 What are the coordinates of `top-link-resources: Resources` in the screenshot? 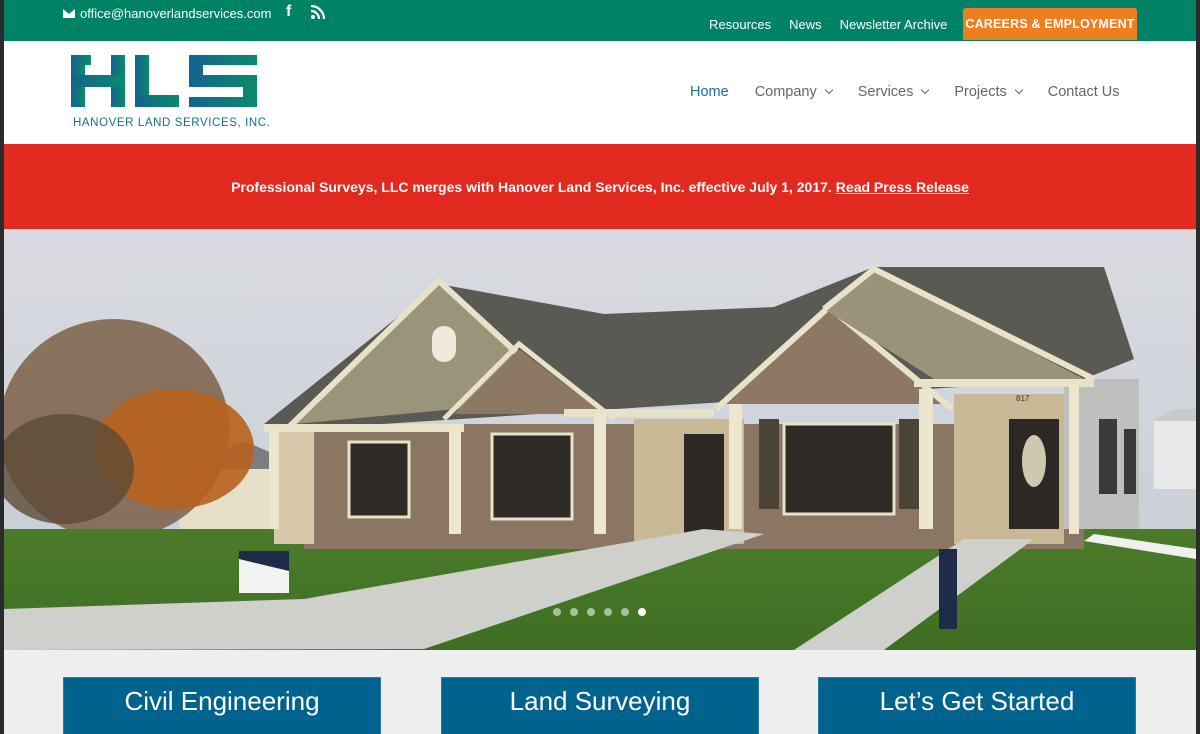 It's located at (740, 24).